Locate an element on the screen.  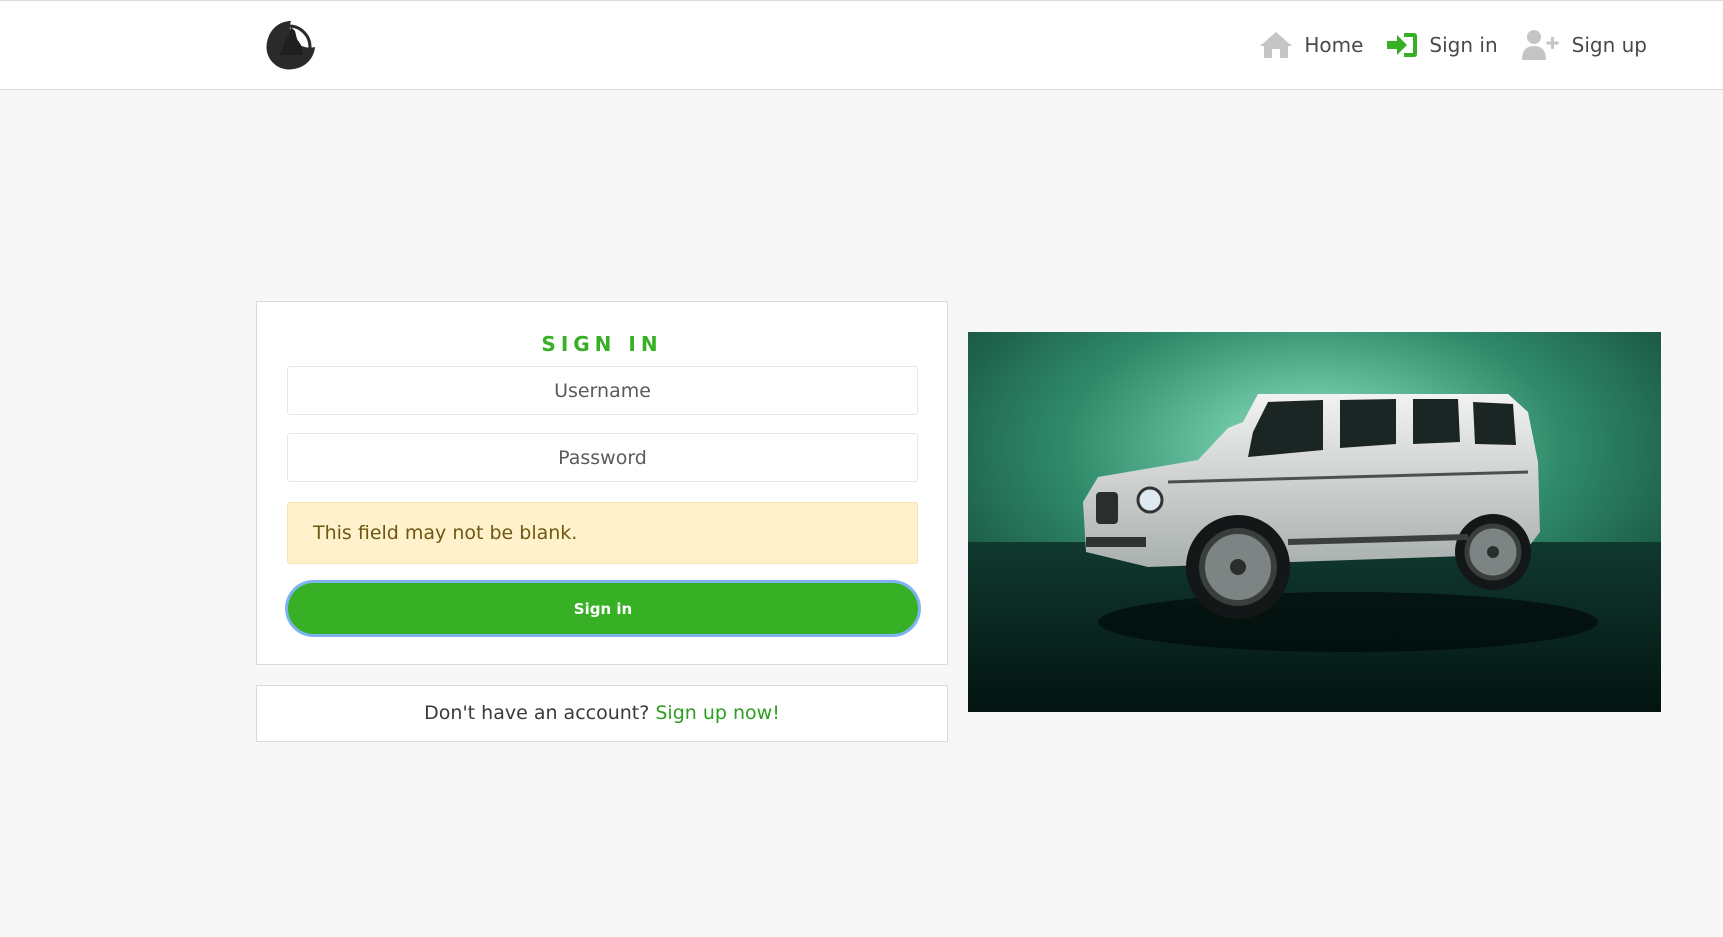
nav-links: Home Sign in Sign up is located at coordinates (1441, 45).